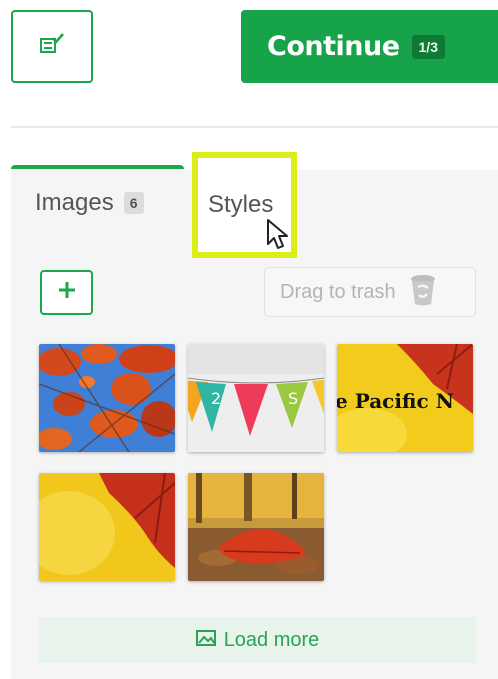 This screenshot has height=679, width=498. I want to click on trash-drop-zone: Drag to trash, so click(370, 292).